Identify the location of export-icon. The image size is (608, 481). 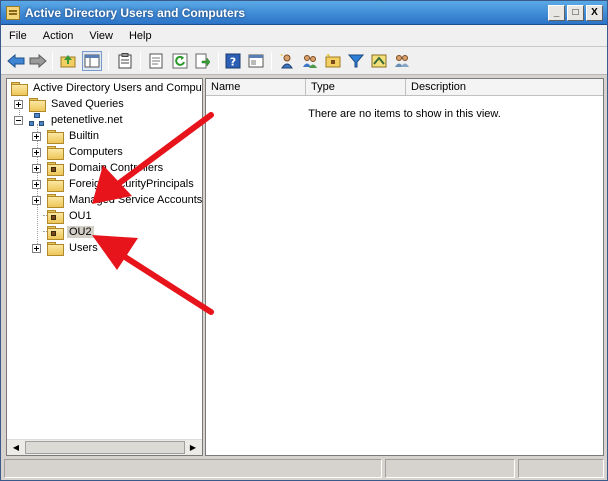
(203, 61).